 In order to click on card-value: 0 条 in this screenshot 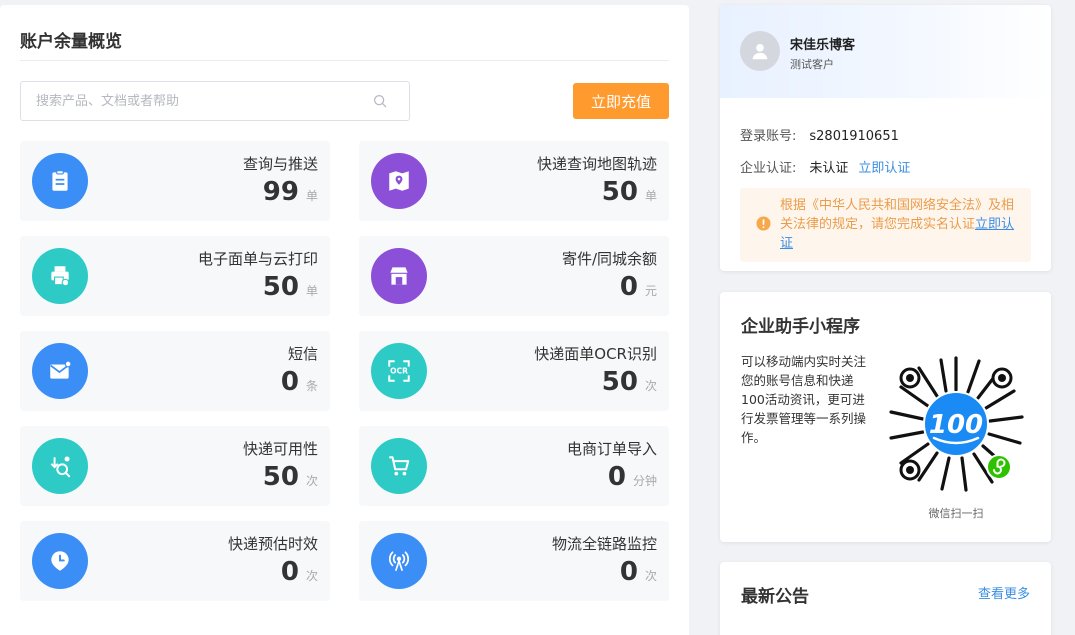, I will do `click(299, 382)`.